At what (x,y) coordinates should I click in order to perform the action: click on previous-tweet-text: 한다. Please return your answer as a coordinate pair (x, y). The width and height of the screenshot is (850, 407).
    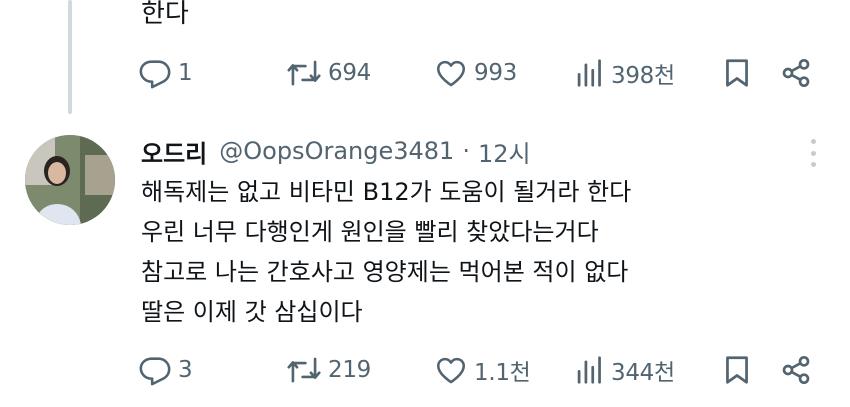
    Looking at the image, I should click on (165, 14).